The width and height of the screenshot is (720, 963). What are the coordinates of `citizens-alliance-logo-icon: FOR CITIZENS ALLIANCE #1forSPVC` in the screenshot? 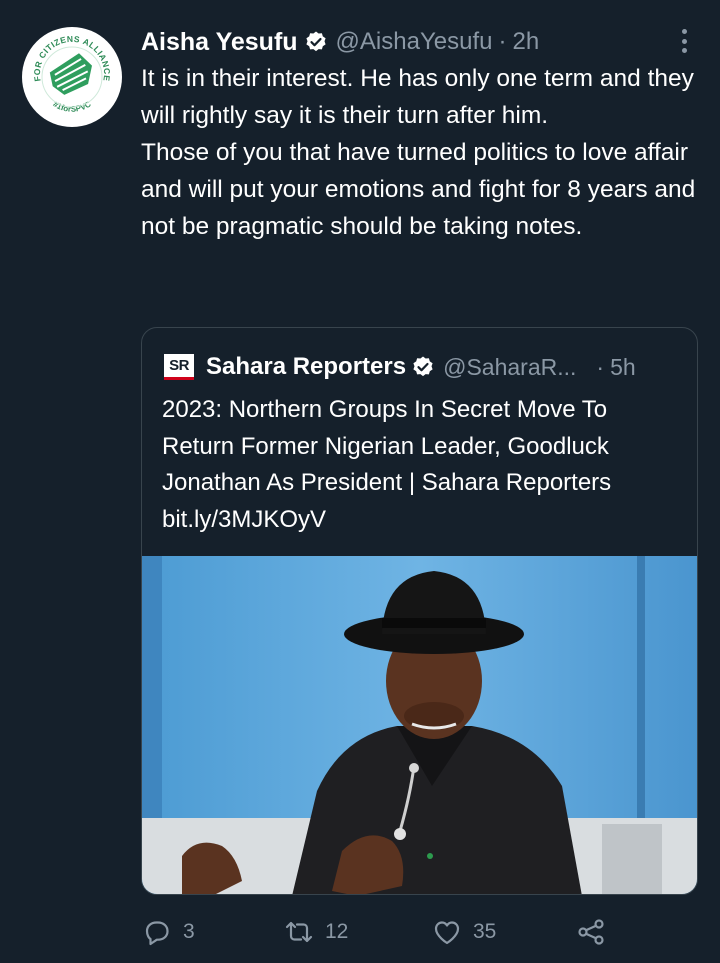 It's located at (72, 77).